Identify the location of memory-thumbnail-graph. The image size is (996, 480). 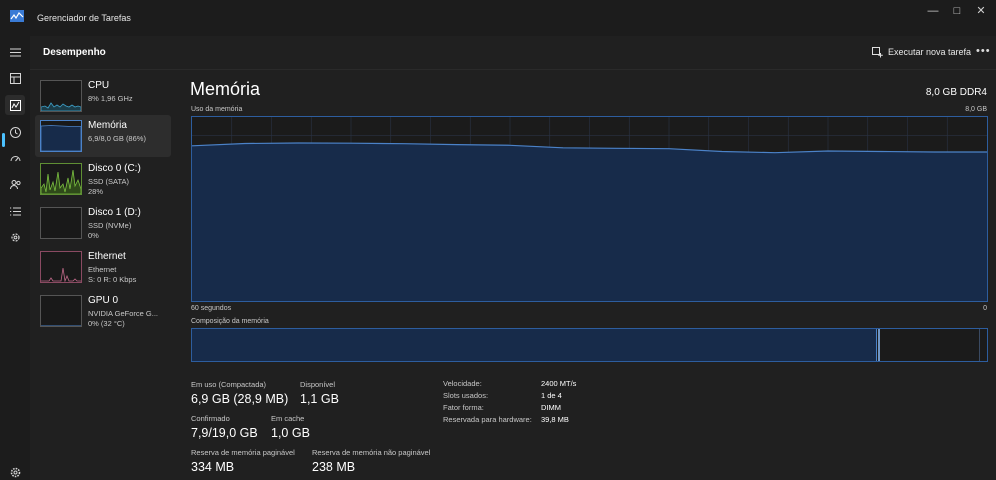
(61, 136).